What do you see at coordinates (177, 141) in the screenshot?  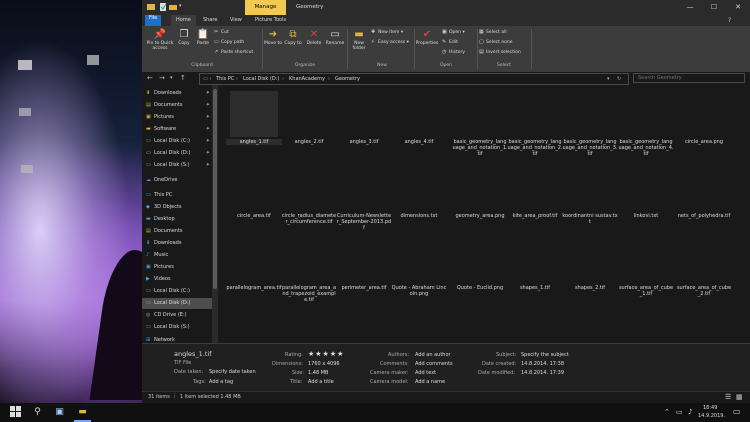 I see `nav-item-local-disk-c-quick: ▭ Local Disk (C:) ✦` at bounding box center [177, 141].